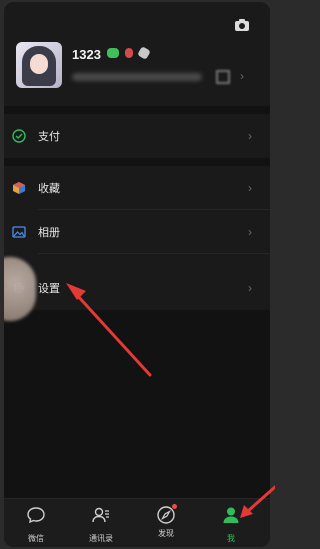 The width and height of the screenshot is (320, 549). What do you see at coordinates (39, 65) in the screenshot?
I see `avatar` at bounding box center [39, 65].